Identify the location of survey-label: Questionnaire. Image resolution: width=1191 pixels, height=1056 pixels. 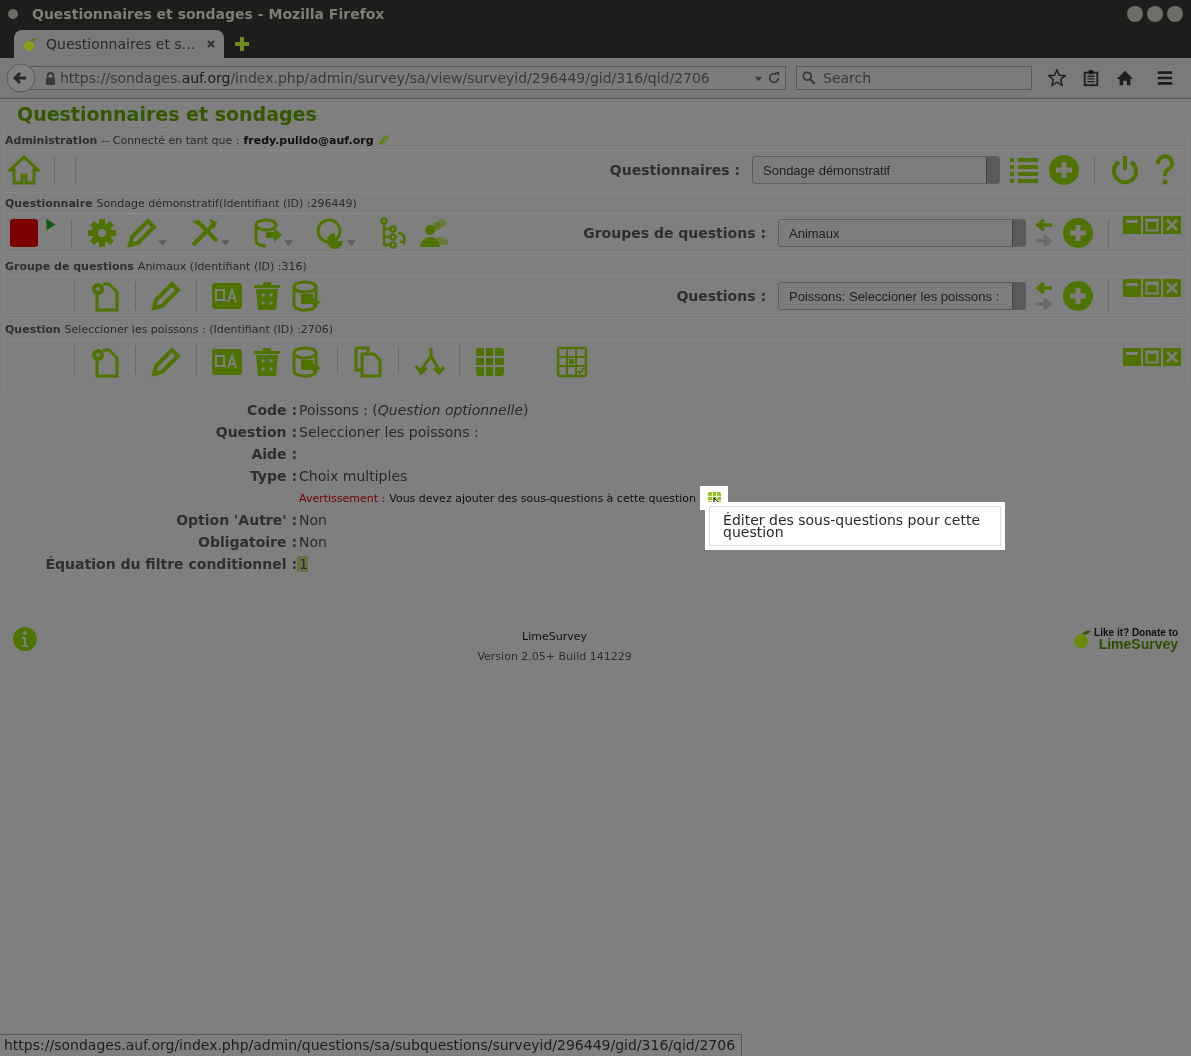
(49, 203).